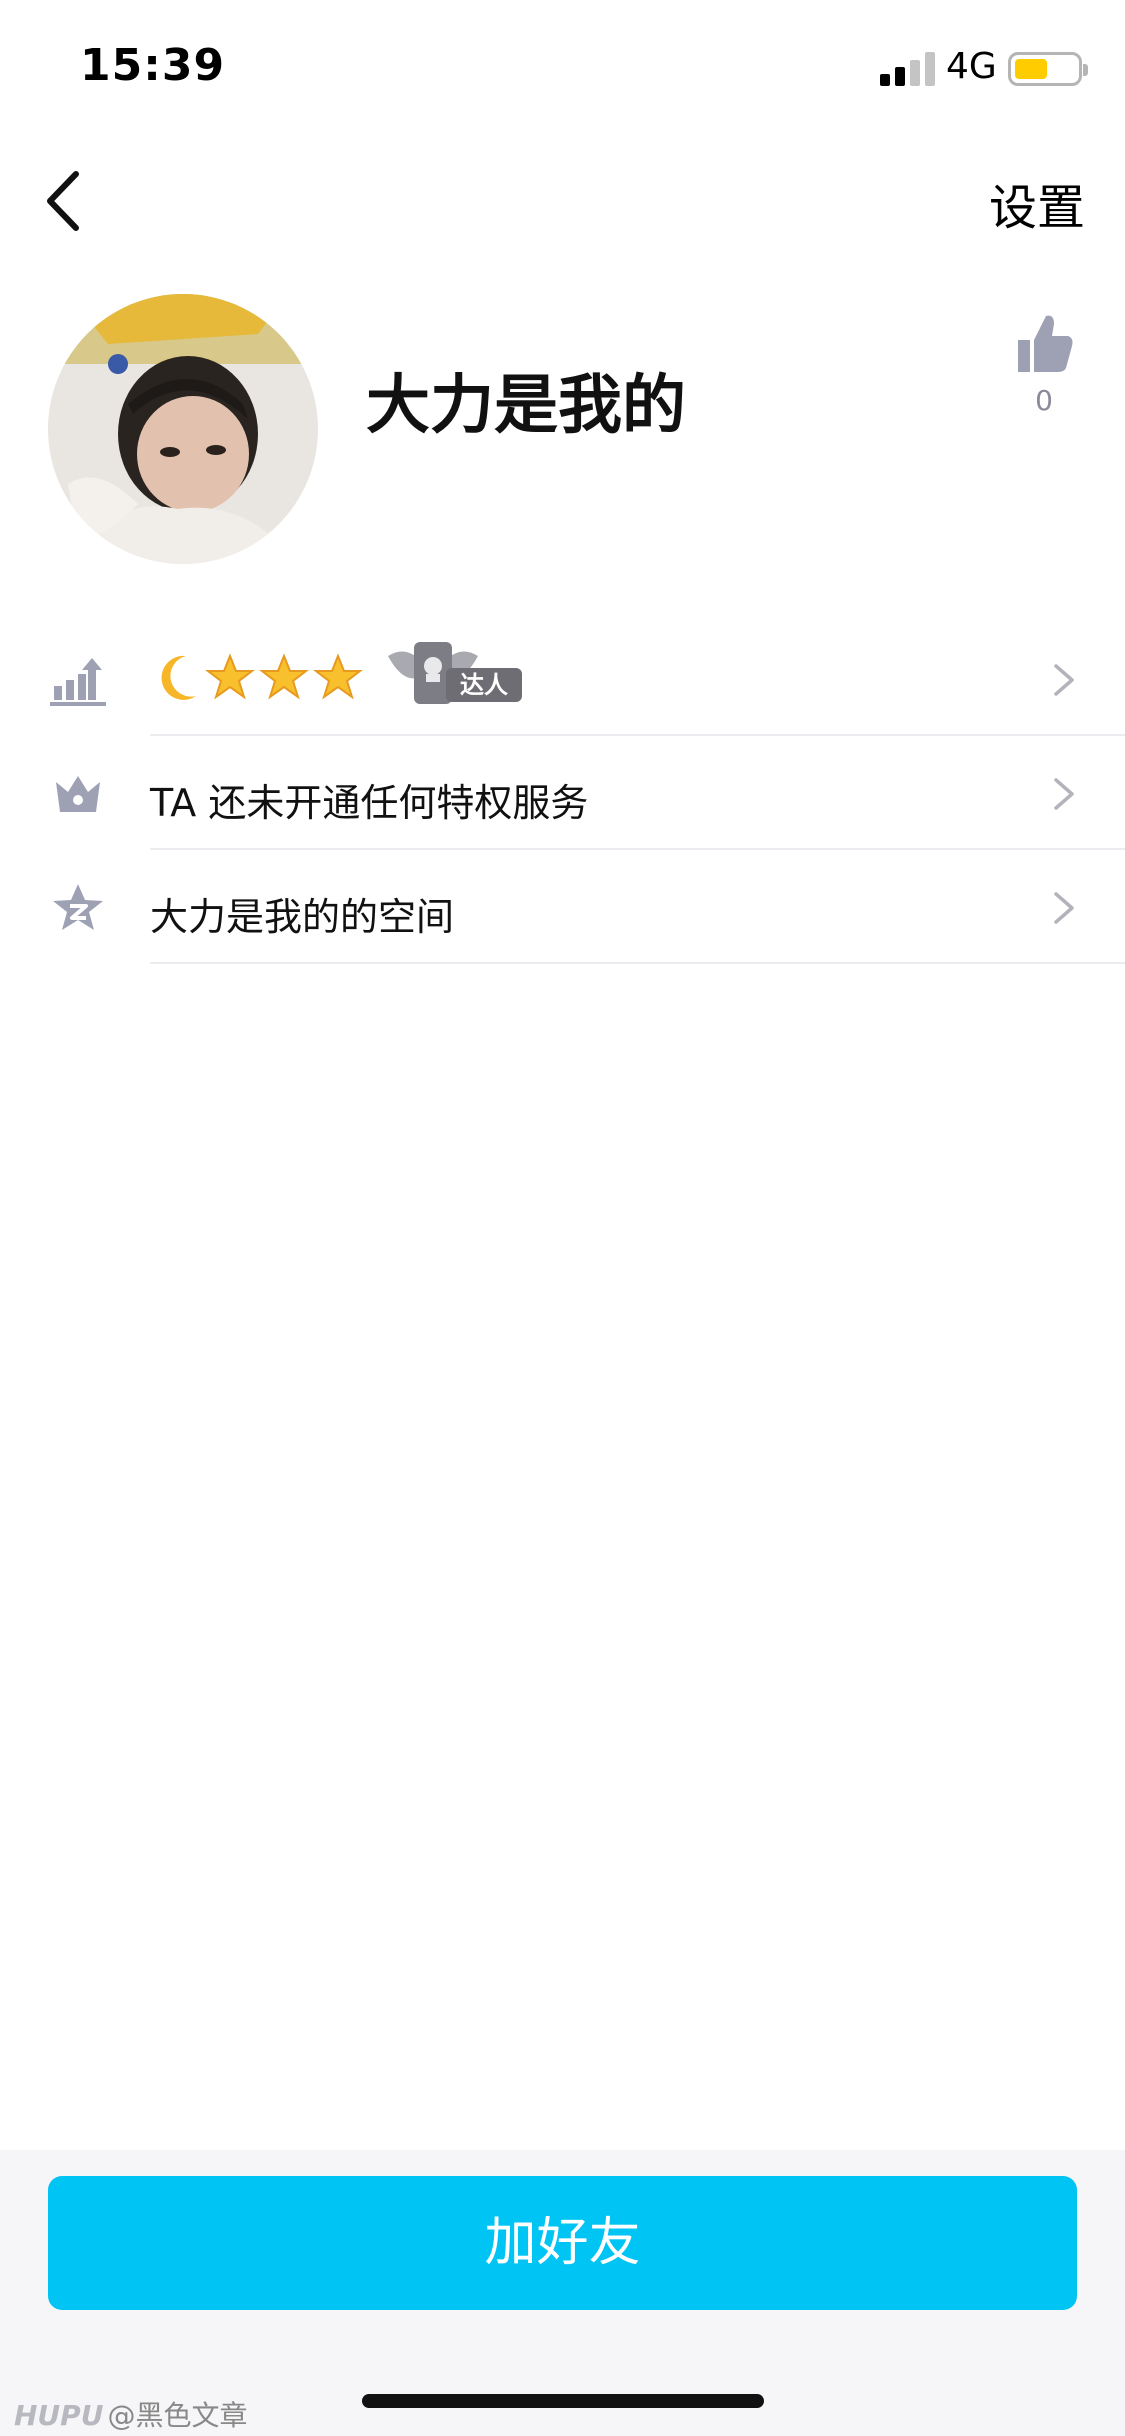 This screenshot has height=2436, width=1125. What do you see at coordinates (153, 65) in the screenshot?
I see `status-time: 15:39` at bounding box center [153, 65].